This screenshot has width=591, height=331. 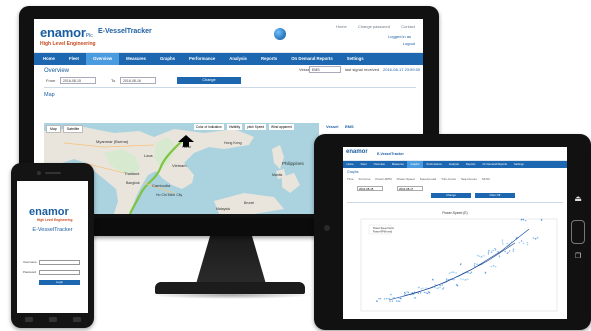 What do you see at coordinates (350, 179) in the screenshot?
I see `subtab-time: Time` at bounding box center [350, 179].